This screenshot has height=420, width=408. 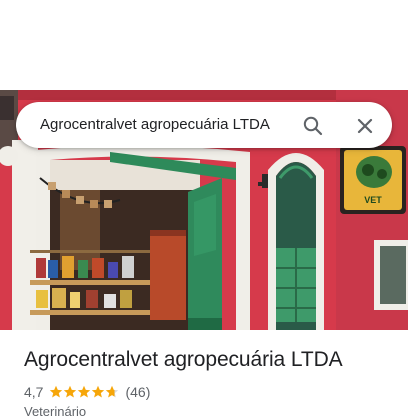 I want to click on place-category: Veterinário, so click(x=55, y=411).